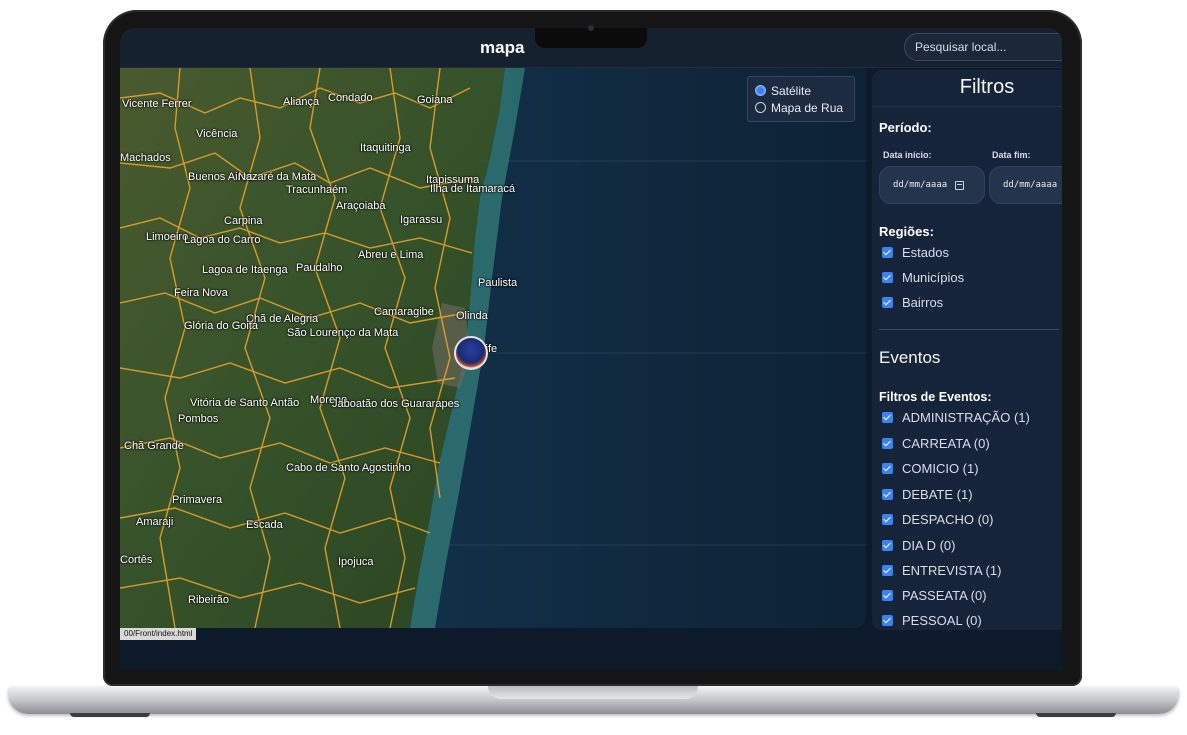 This screenshot has height=735, width=1187. Describe the element at coordinates (920, 185) in the screenshot. I see `start-date-value: dd/mm/aaaa` at that location.